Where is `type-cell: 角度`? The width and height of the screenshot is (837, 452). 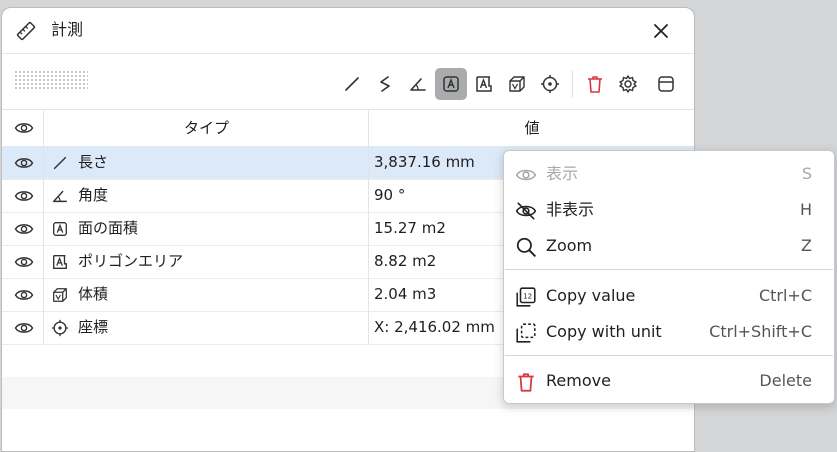
type-cell: 角度 is located at coordinates (206, 195).